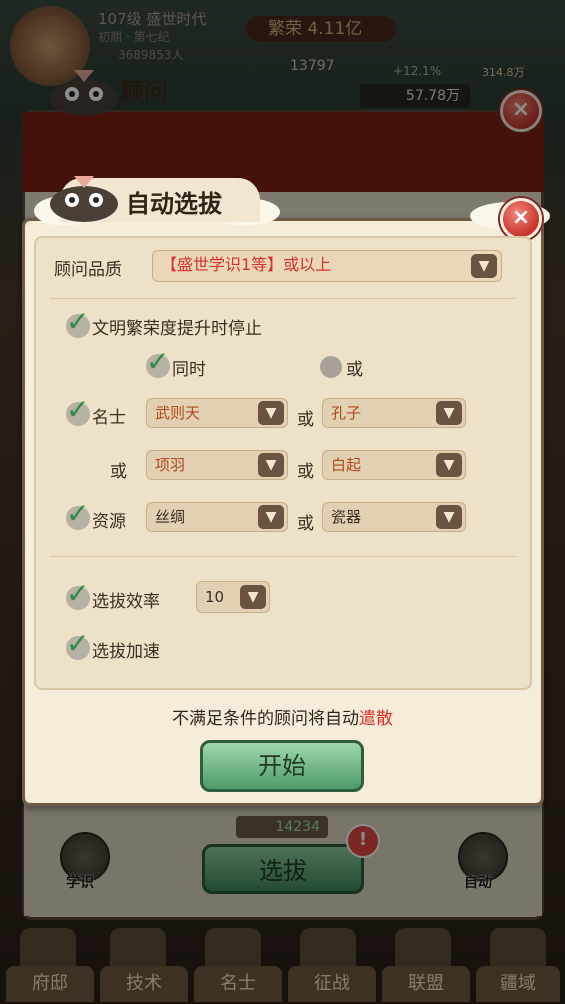 The width and height of the screenshot is (565, 1004). What do you see at coordinates (109, 418) in the screenshot?
I see `famous-label: 名士` at bounding box center [109, 418].